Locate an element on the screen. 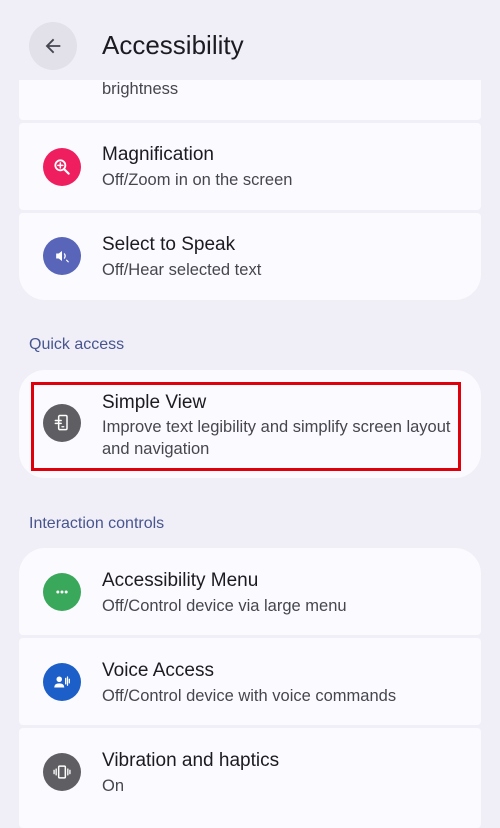 This screenshot has height=828, width=500. vibration-icon is located at coordinates (62, 772).